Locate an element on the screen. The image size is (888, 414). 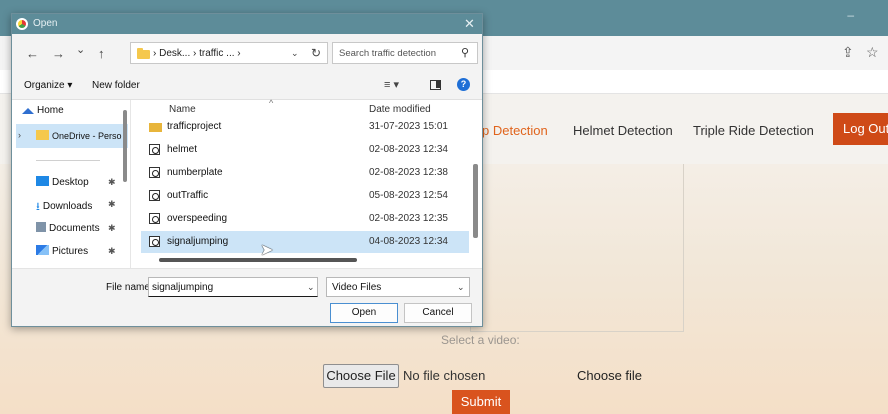
sidebar-item-label: Downloads is located at coordinates (67, 206).